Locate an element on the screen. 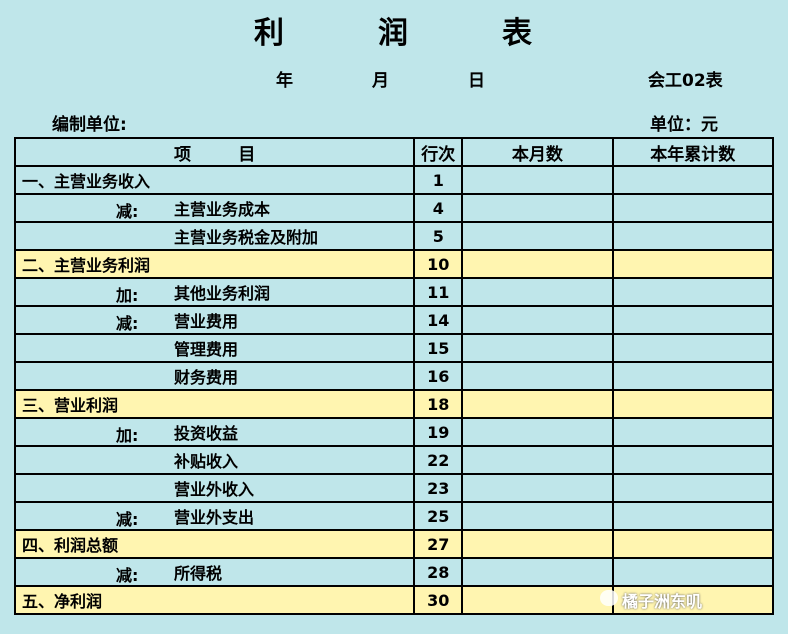 This screenshot has width=788, height=634. header-line: 行次 is located at coordinates (438, 152).